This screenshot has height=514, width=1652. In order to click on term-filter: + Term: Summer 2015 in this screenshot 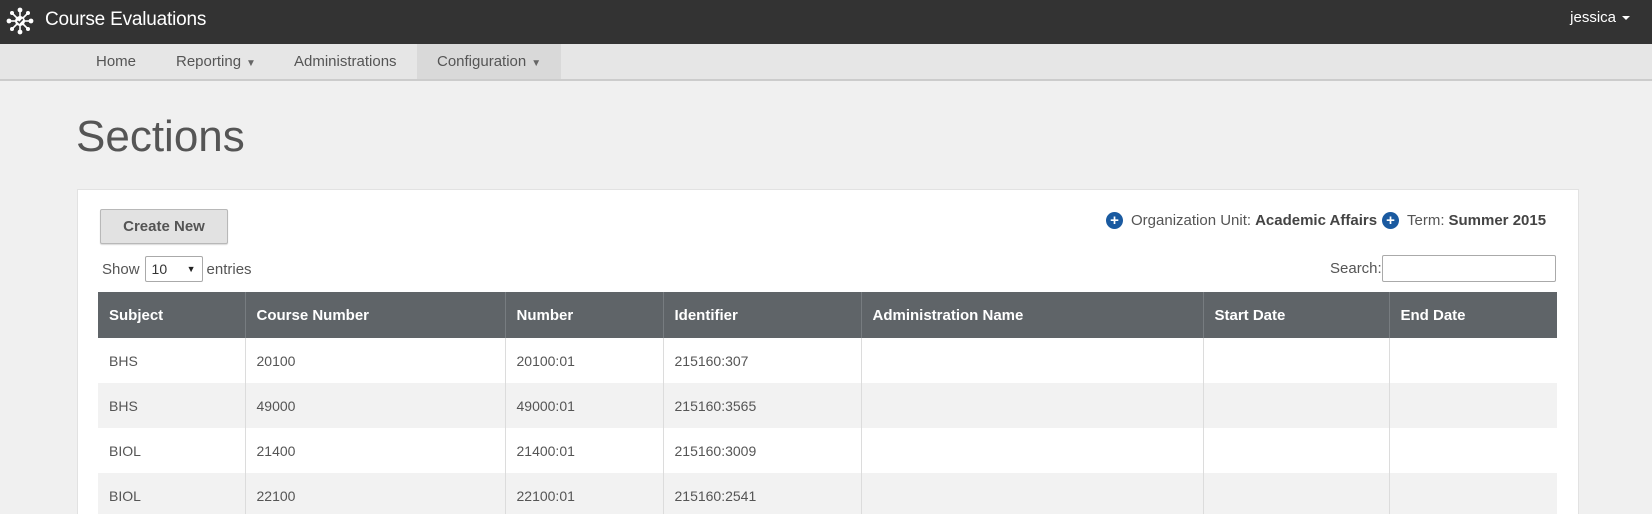, I will do `click(1464, 220)`.